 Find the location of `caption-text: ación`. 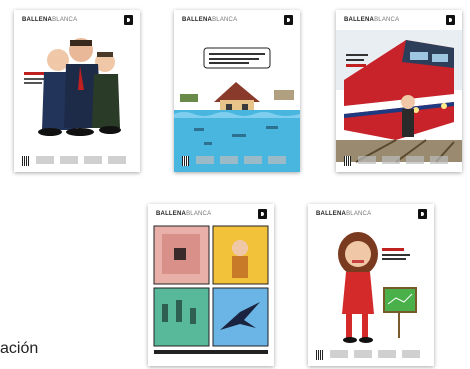

caption-text: ación is located at coordinates (19, 348).